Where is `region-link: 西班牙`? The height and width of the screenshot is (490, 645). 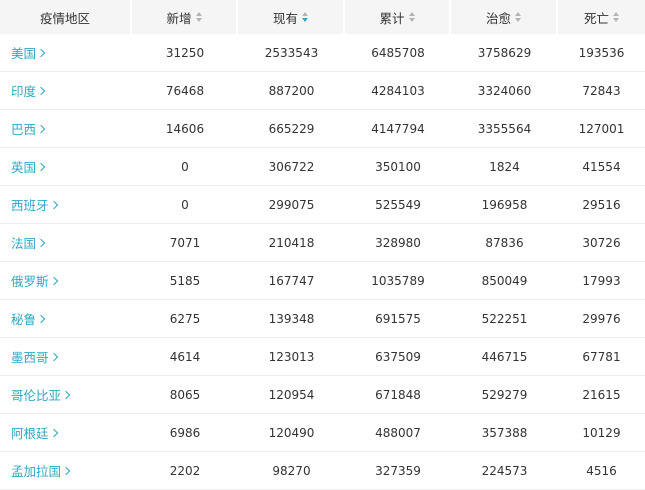 region-link: 西班牙 is located at coordinates (66, 204).